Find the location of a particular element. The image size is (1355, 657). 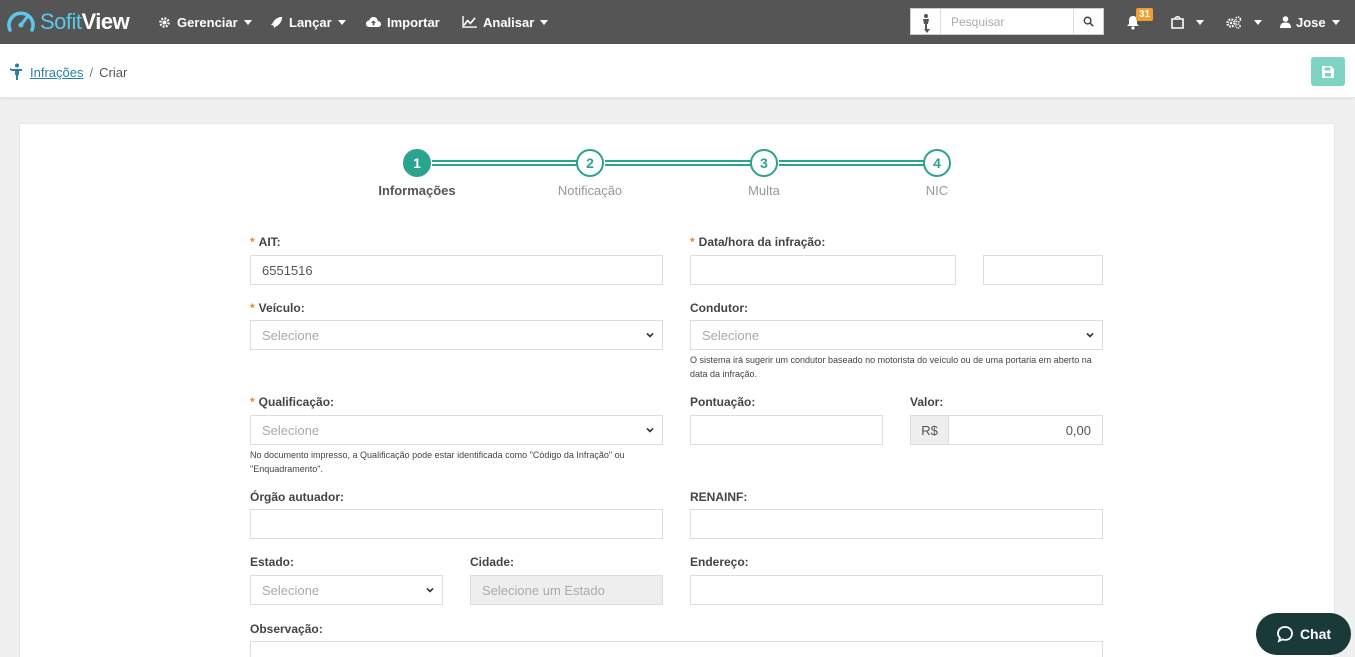

datetime-label: * Data/hora da infração: is located at coordinates (757, 242).